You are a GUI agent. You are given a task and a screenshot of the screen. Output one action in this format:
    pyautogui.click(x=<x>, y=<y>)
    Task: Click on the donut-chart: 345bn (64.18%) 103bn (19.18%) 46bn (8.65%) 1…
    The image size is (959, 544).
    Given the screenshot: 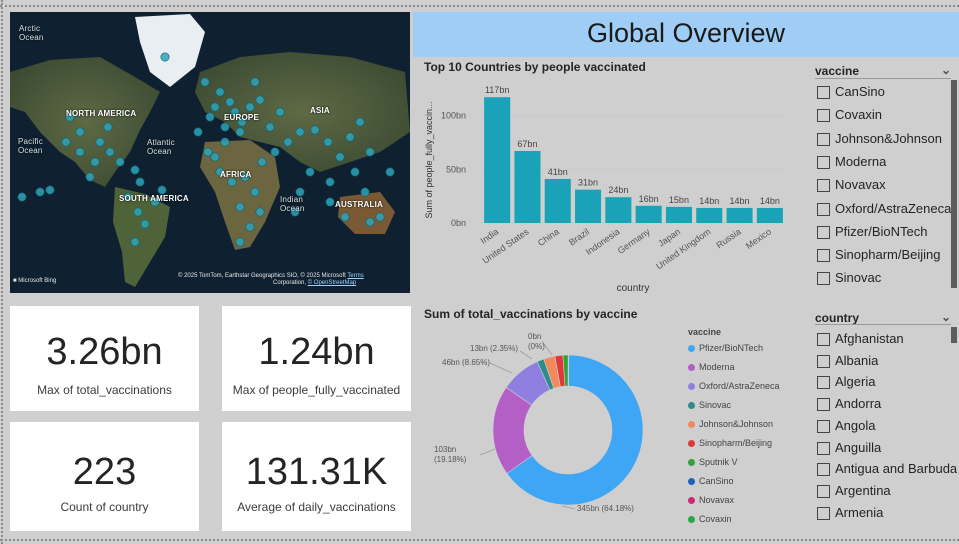 What is the action you would take?
    pyautogui.click(x=550, y=430)
    